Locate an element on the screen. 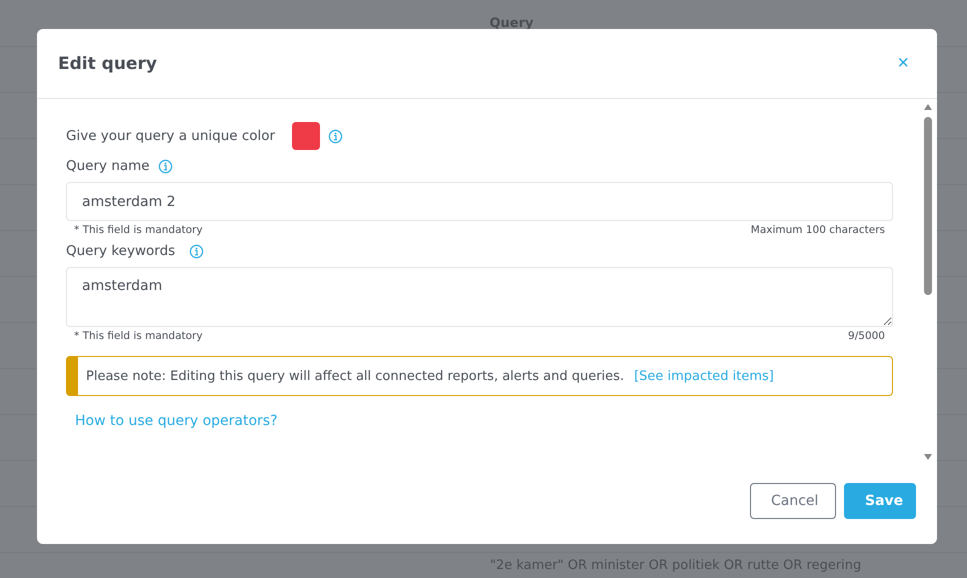  help-link: How to use query operators? is located at coordinates (176, 421).